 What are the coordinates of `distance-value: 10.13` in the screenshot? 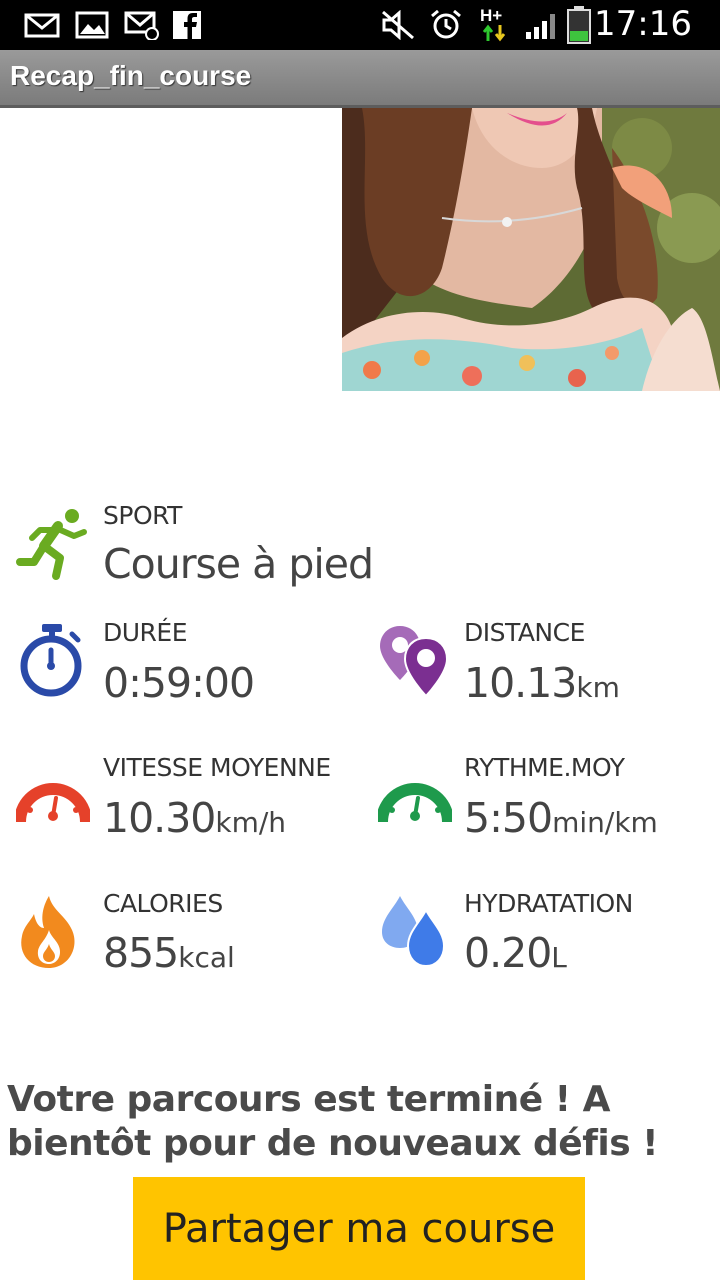 It's located at (520, 683).